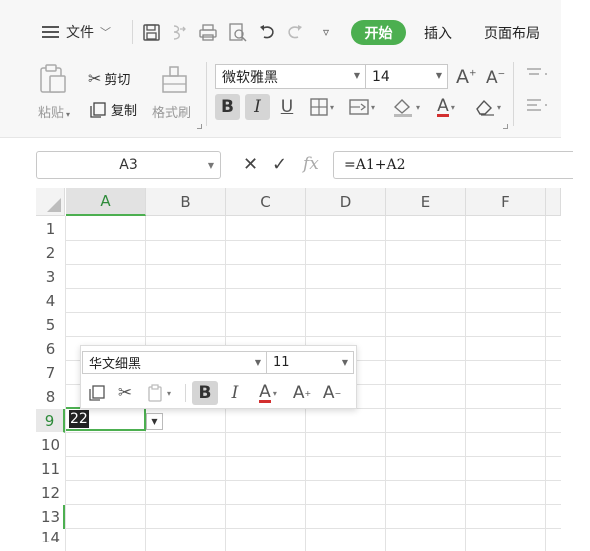  I want to click on file-menu-label: 文件, so click(80, 33).